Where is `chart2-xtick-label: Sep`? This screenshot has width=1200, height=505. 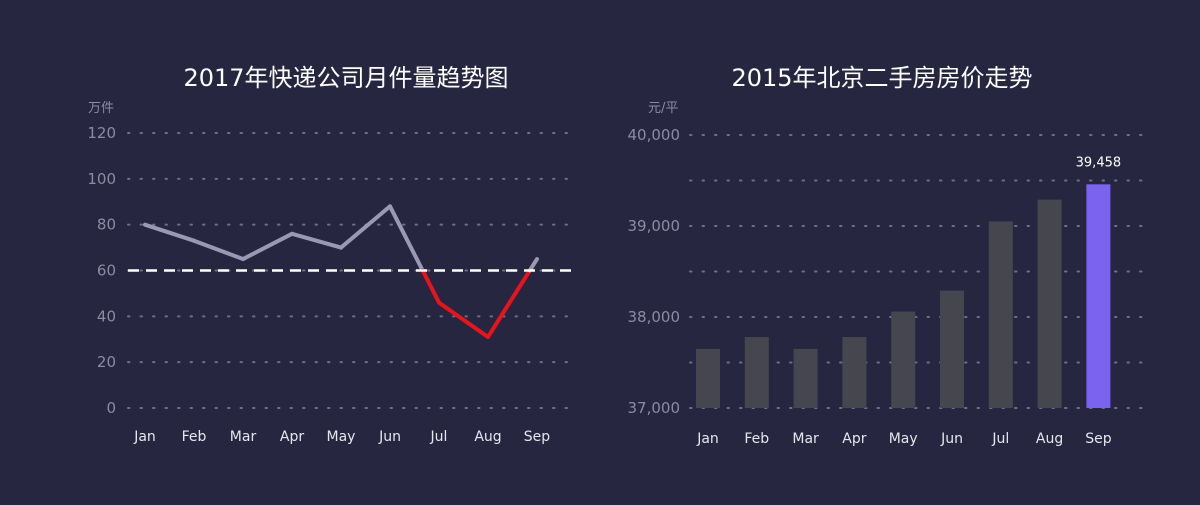
chart2-xtick-label: Sep is located at coordinates (1098, 439).